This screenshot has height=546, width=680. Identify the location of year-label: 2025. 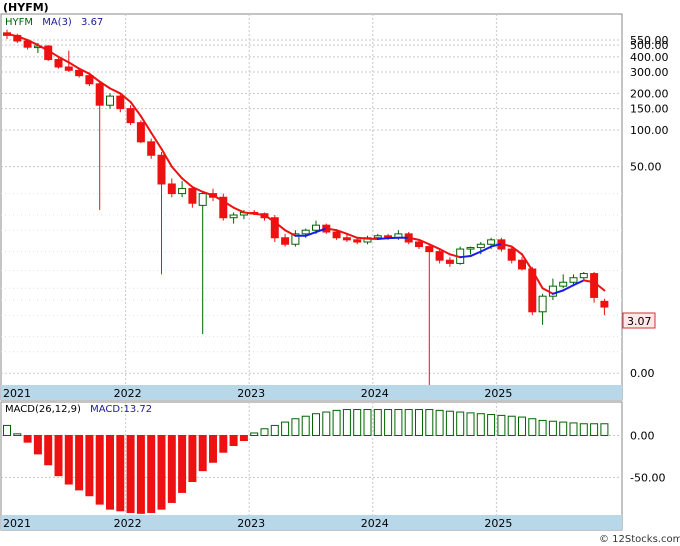
(498, 523).